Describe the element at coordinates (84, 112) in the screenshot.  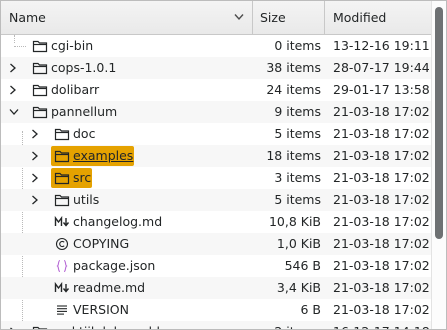
I see `file-name: pannellum` at that location.